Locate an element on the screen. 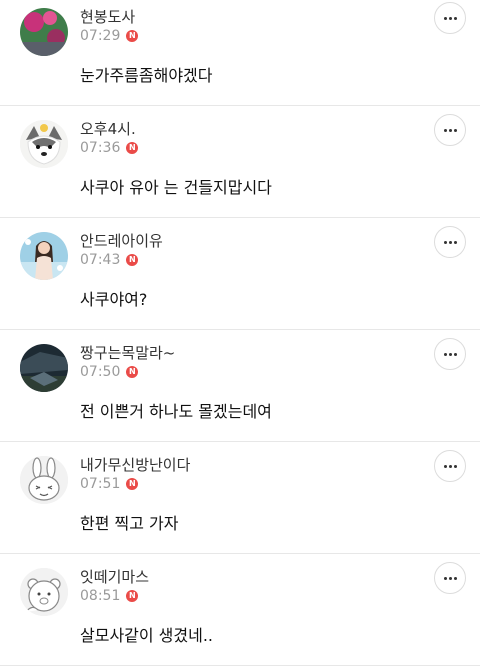 The image size is (480, 666). flower-photo-icon is located at coordinates (44, 32).